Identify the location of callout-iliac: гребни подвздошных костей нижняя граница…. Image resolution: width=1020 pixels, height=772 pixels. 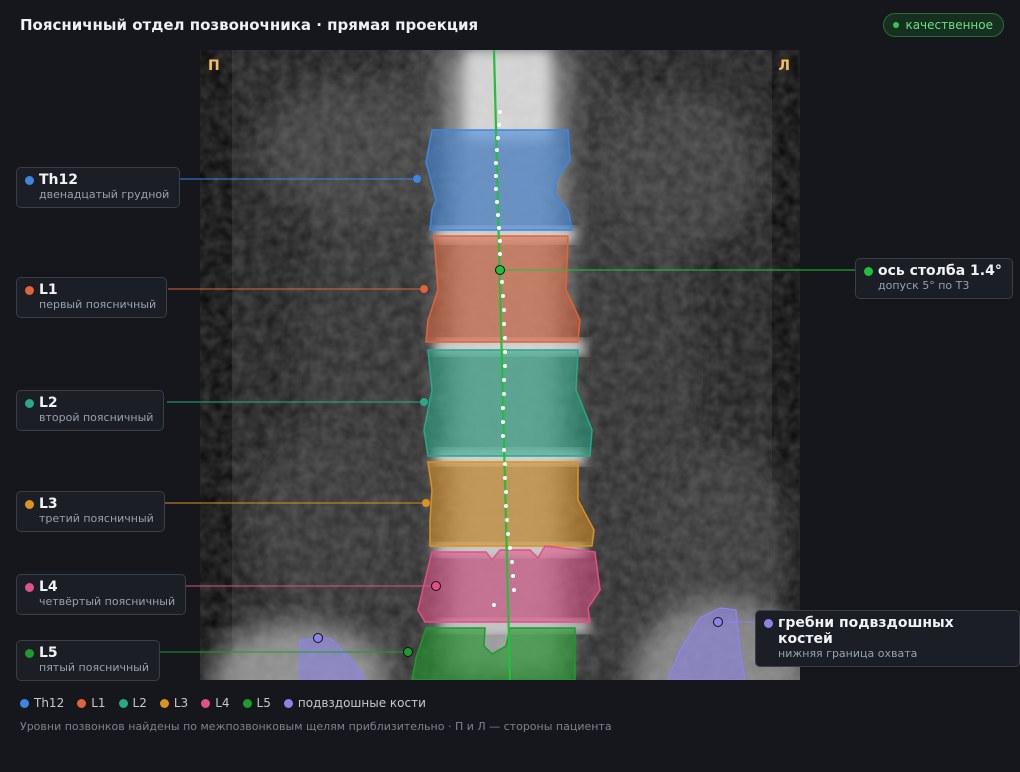
(887, 638).